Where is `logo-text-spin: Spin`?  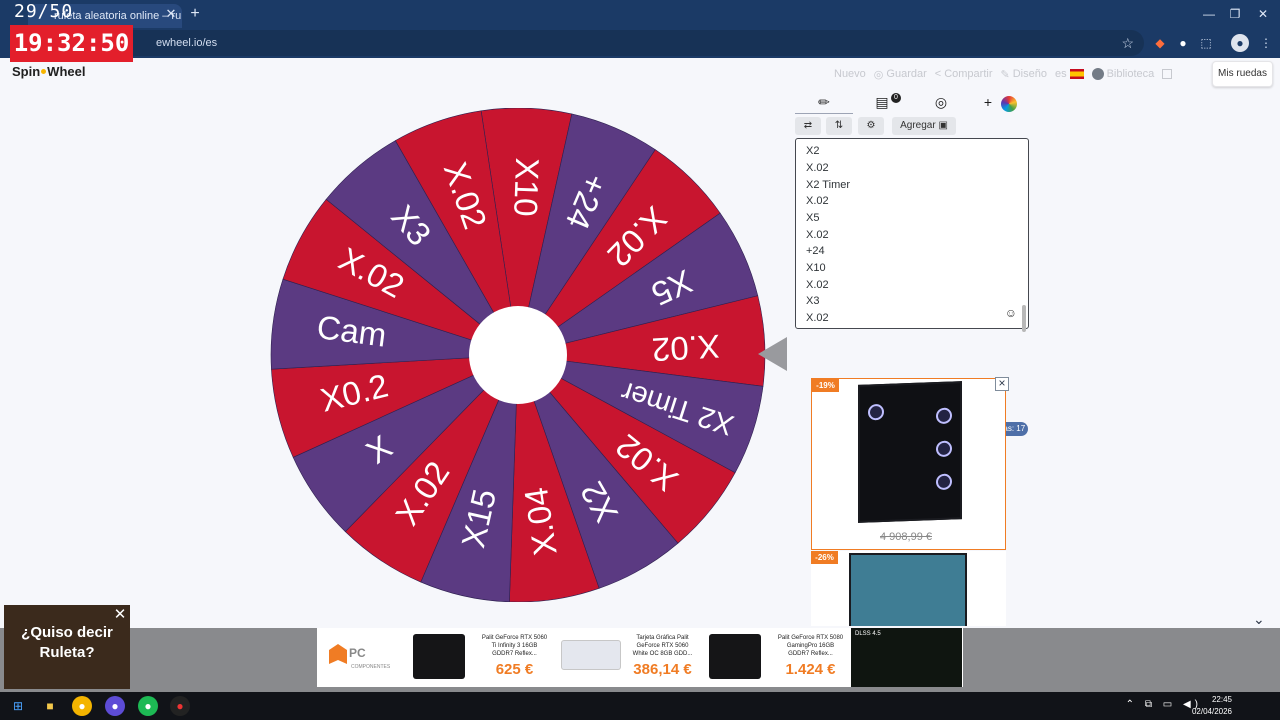
logo-text-spin: Spin is located at coordinates (26, 71).